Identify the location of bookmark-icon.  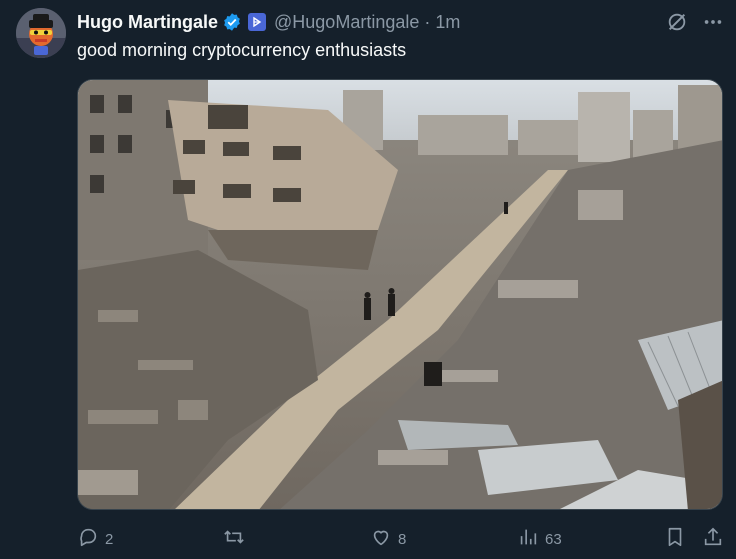
(675, 539).